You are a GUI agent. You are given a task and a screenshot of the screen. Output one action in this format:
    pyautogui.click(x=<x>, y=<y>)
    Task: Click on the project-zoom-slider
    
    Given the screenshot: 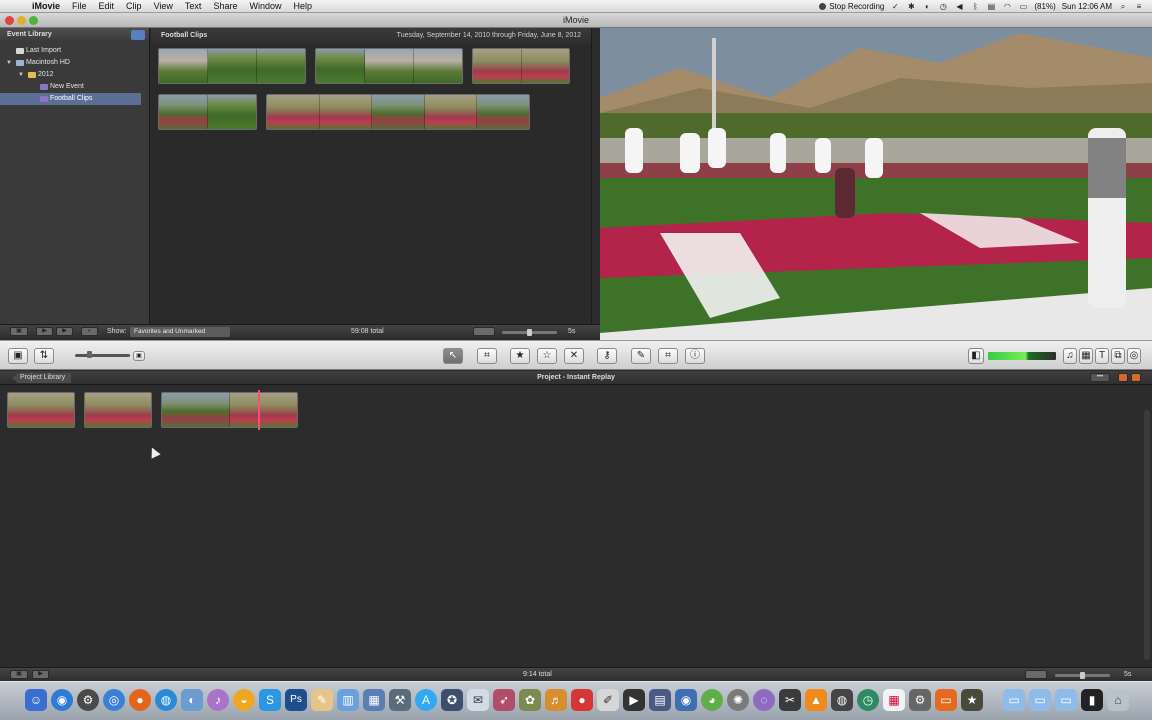 What is the action you would take?
    pyautogui.click(x=102, y=355)
    